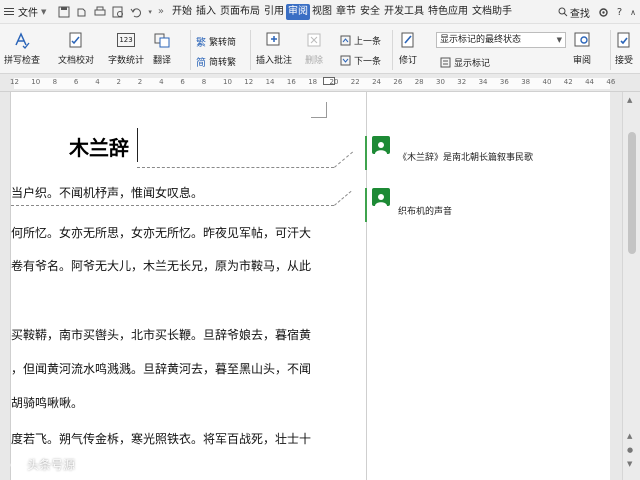 The width and height of the screenshot is (640, 480). What do you see at coordinates (240, 12) in the screenshot?
I see `tab-page-layout: 页面布局` at bounding box center [240, 12].